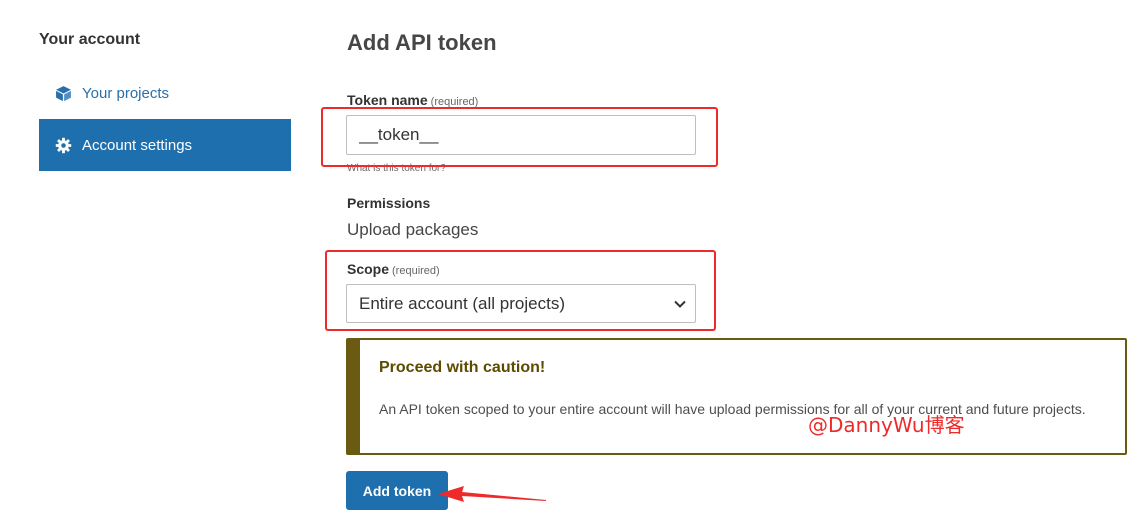 The height and width of the screenshot is (521, 1144). What do you see at coordinates (519, 137) in the screenshot?
I see `annotation-highlight-token` at bounding box center [519, 137].